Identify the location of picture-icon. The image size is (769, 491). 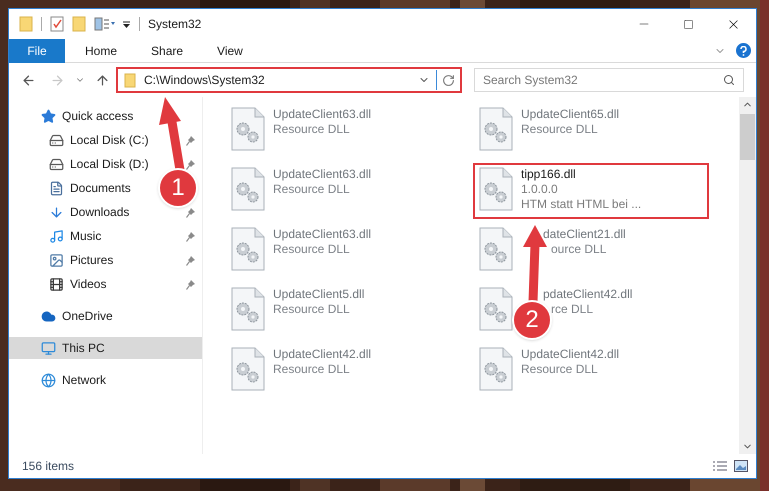
(56, 260).